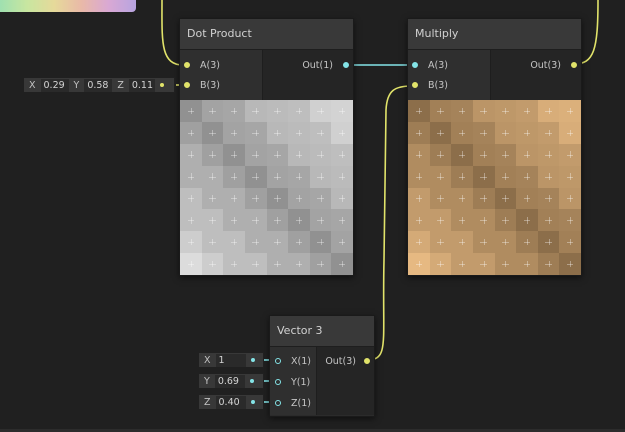 This screenshot has height=432, width=625. I want to click on input-port-y: Y(1), so click(292, 383).